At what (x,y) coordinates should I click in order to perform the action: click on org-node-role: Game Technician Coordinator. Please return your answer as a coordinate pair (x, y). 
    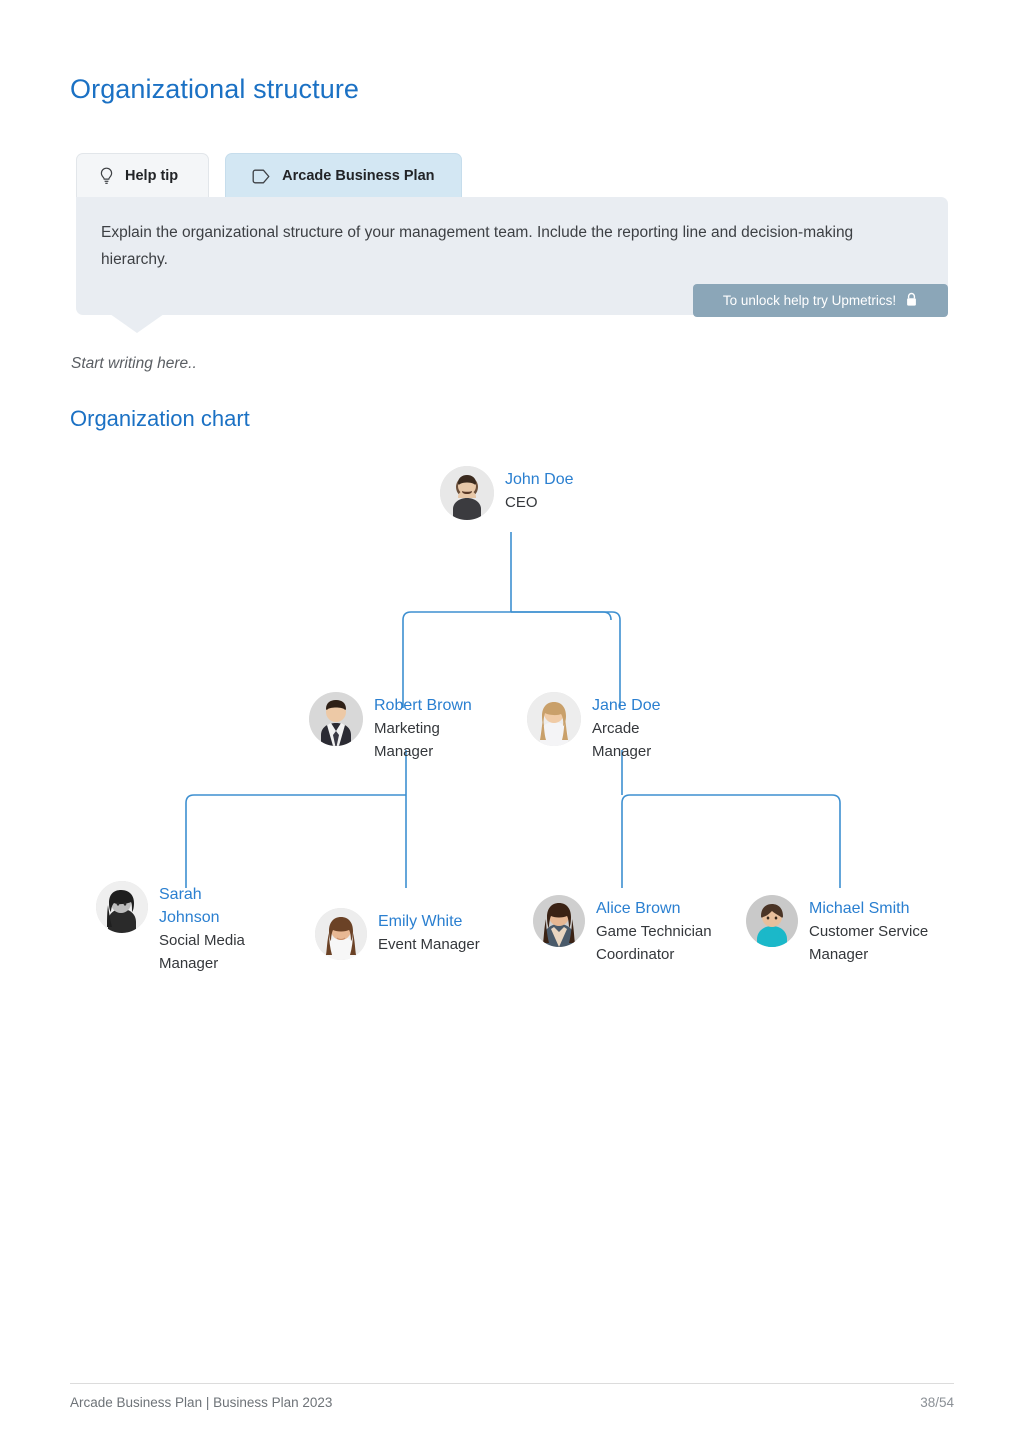
    Looking at the image, I should click on (654, 943).